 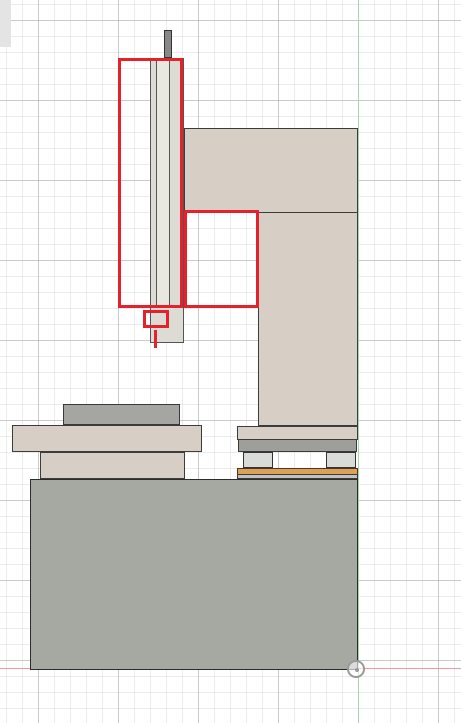 What do you see at coordinates (112, 465) in the screenshot?
I see `table-riser` at bounding box center [112, 465].